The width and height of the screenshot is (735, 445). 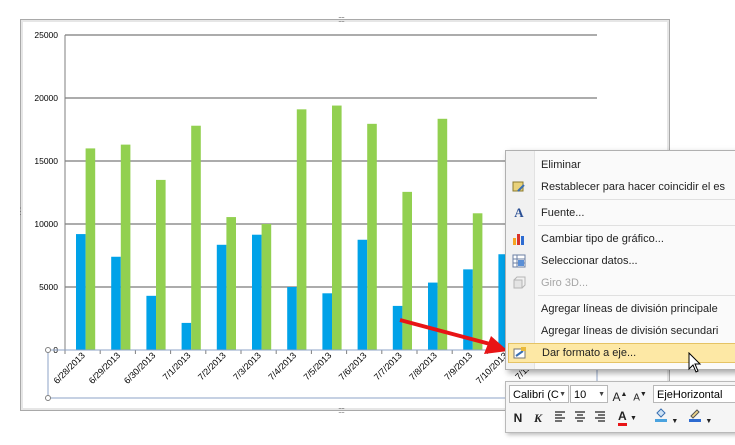 What do you see at coordinates (353, 366) in the screenshot?
I see `x-tick-label: 7/6/2013` at bounding box center [353, 366].